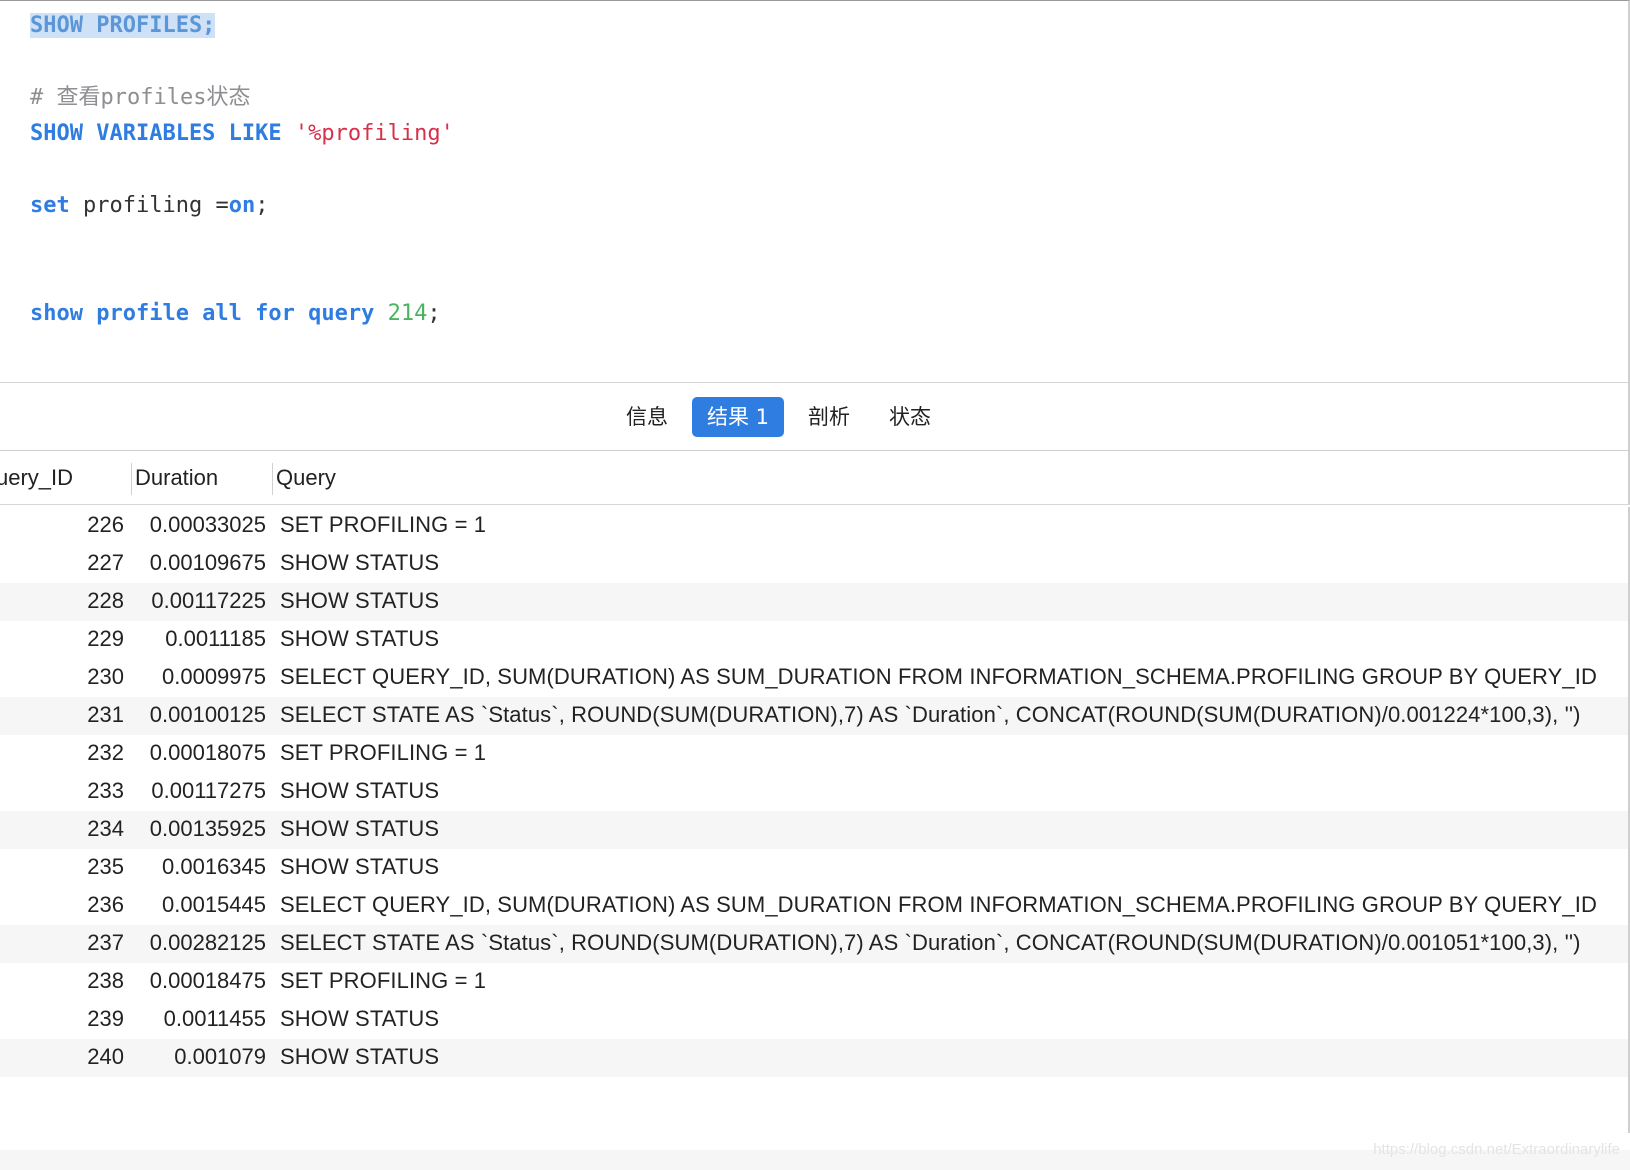 Image resolution: width=1630 pixels, height=1170 pixels. I want to click on table-row: 235 0.0016345 SHOW STATUS, so click(814, 868).